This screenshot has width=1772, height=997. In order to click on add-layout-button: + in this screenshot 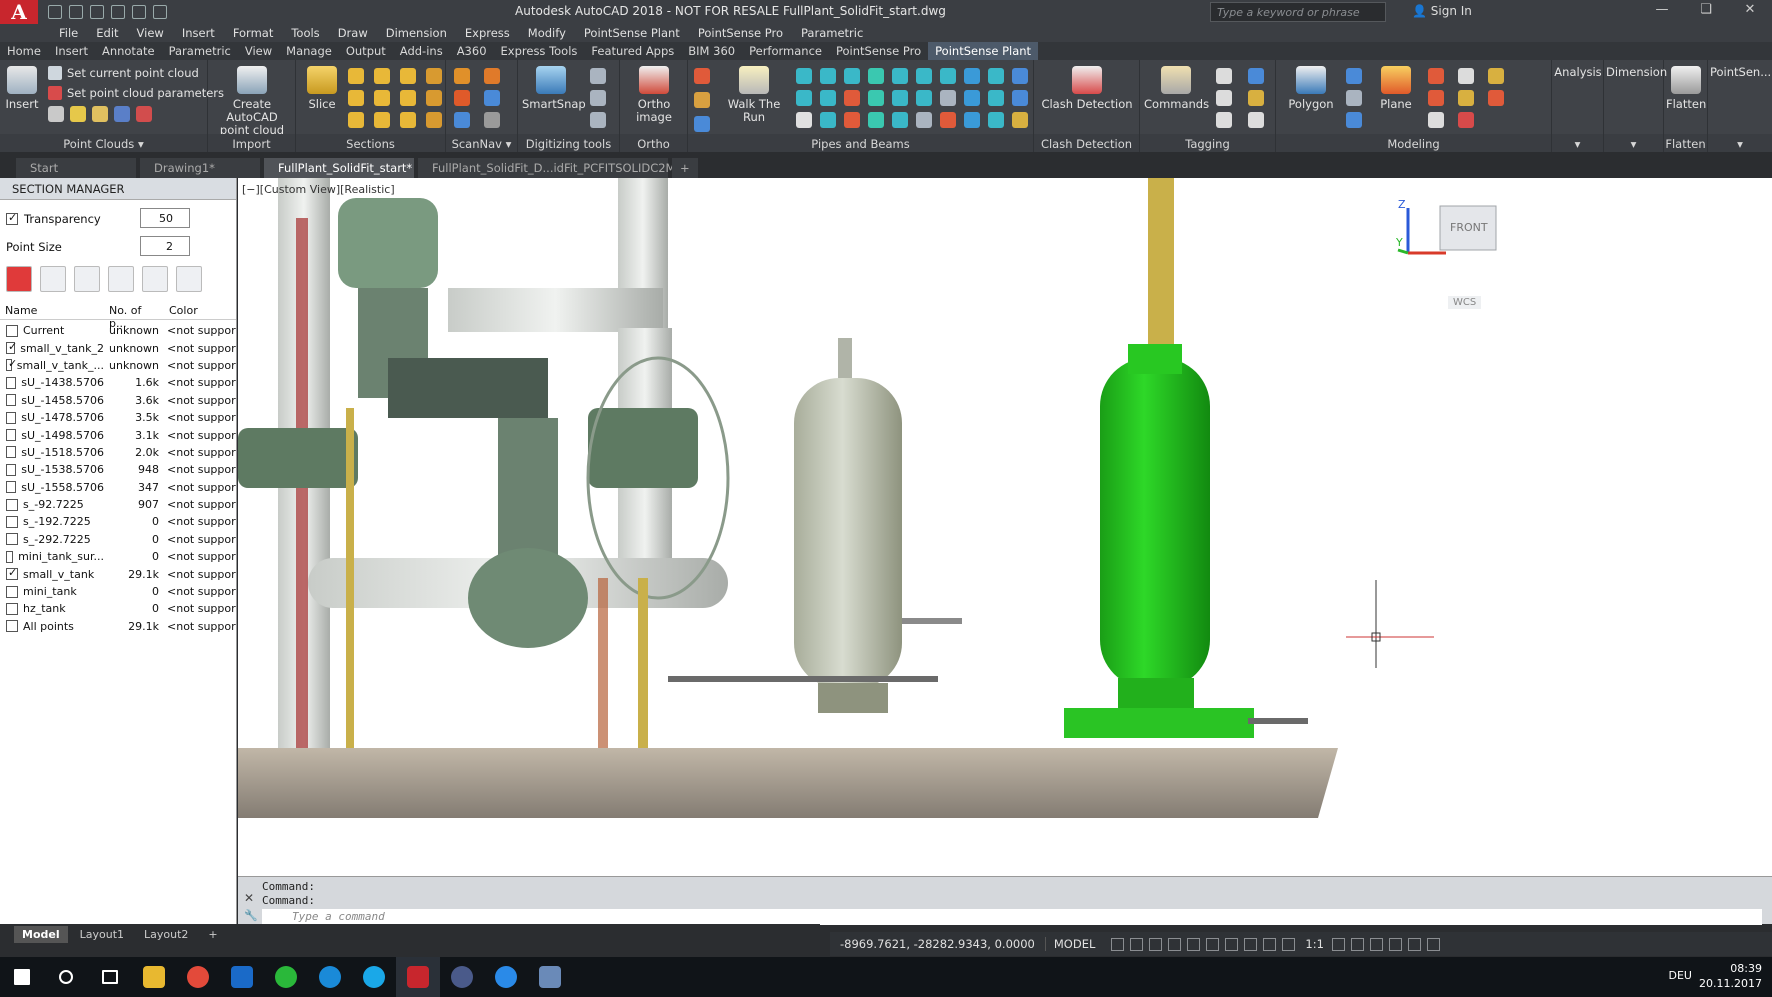, I will do `click(212, 934)`.